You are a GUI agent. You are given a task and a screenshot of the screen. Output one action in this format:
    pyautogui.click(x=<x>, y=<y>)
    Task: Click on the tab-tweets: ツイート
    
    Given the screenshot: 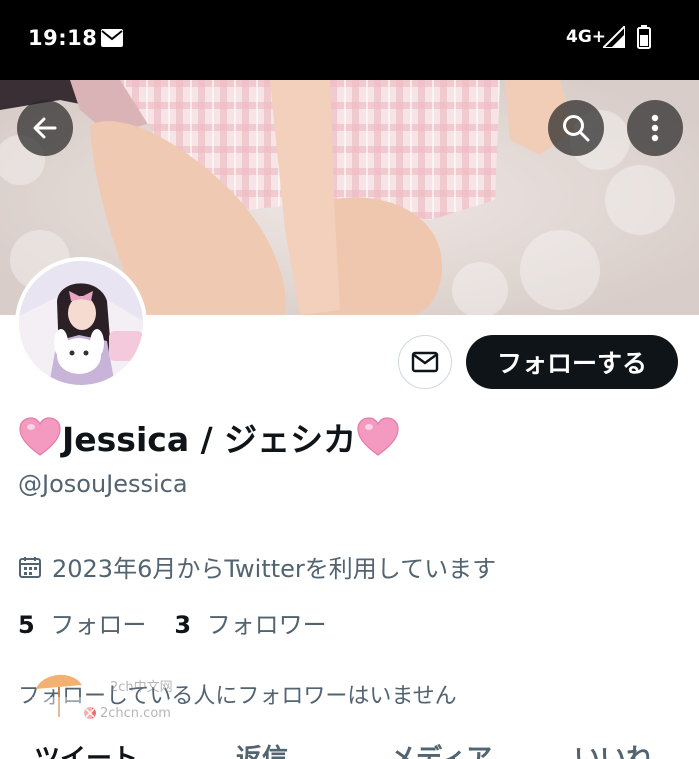 What is the action you would take?
    pyautogui.click(x=86, y=748)
    